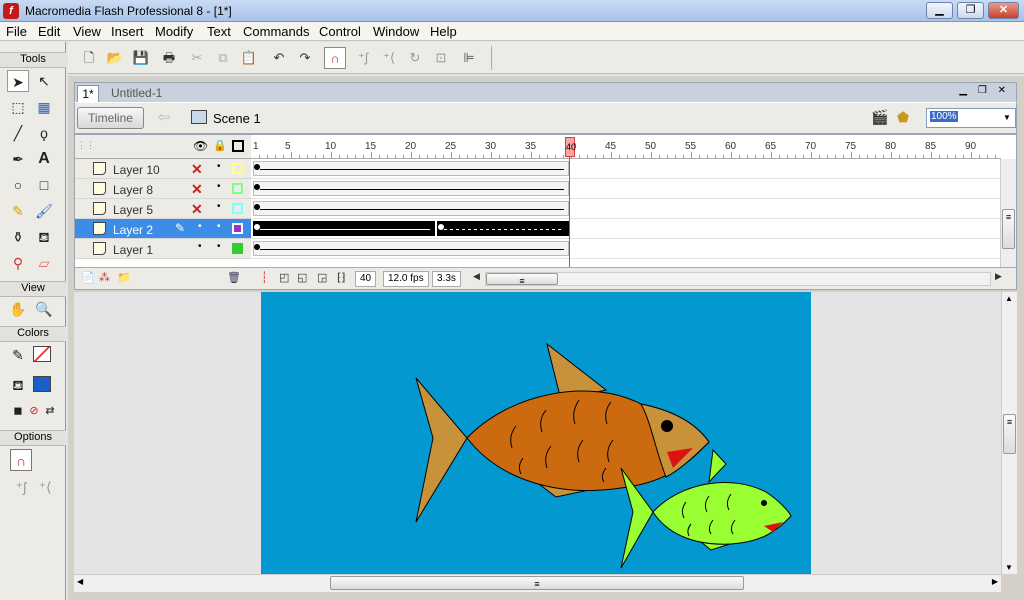  Describe the element at coordinates (88, 94) in the screenshot. I see `document-tab-active: 1*` at that location.